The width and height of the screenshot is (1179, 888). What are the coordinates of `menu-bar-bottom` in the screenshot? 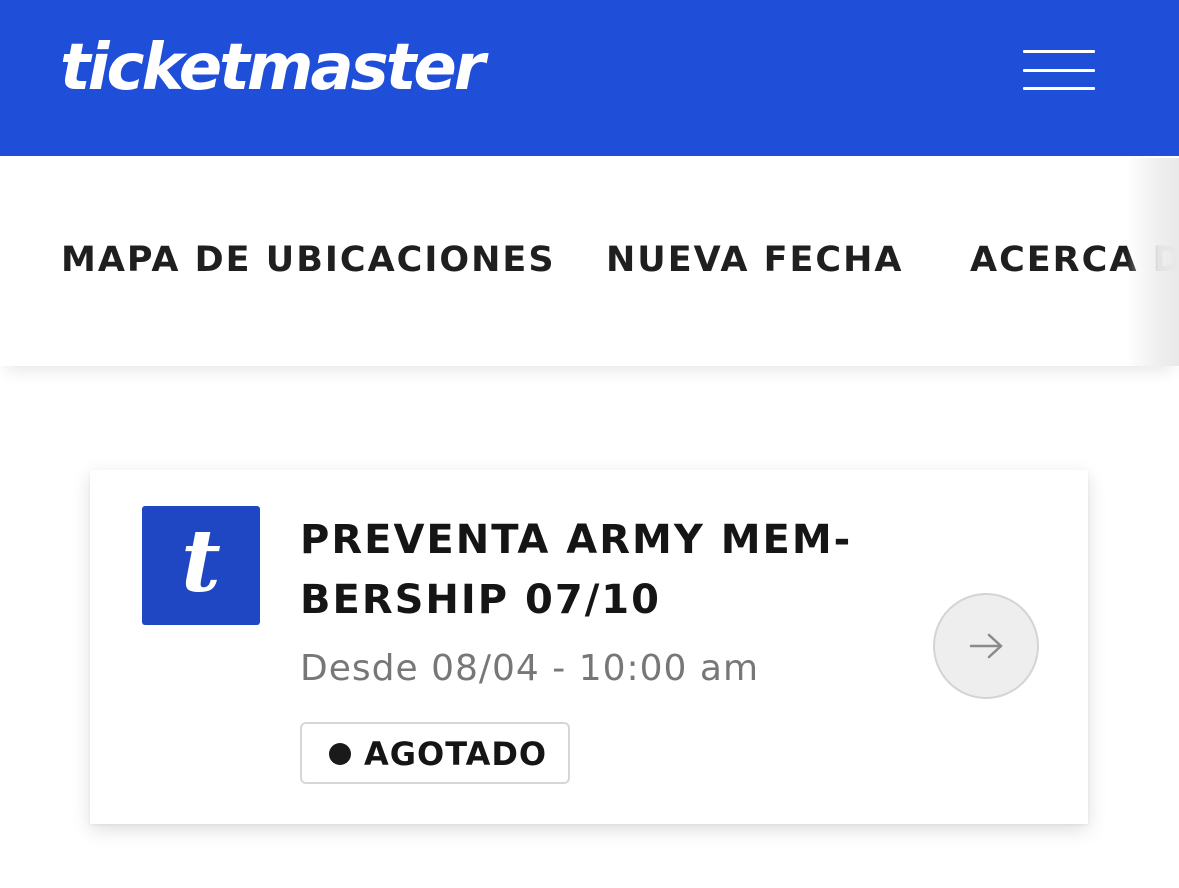 It's located at (1059, 88).